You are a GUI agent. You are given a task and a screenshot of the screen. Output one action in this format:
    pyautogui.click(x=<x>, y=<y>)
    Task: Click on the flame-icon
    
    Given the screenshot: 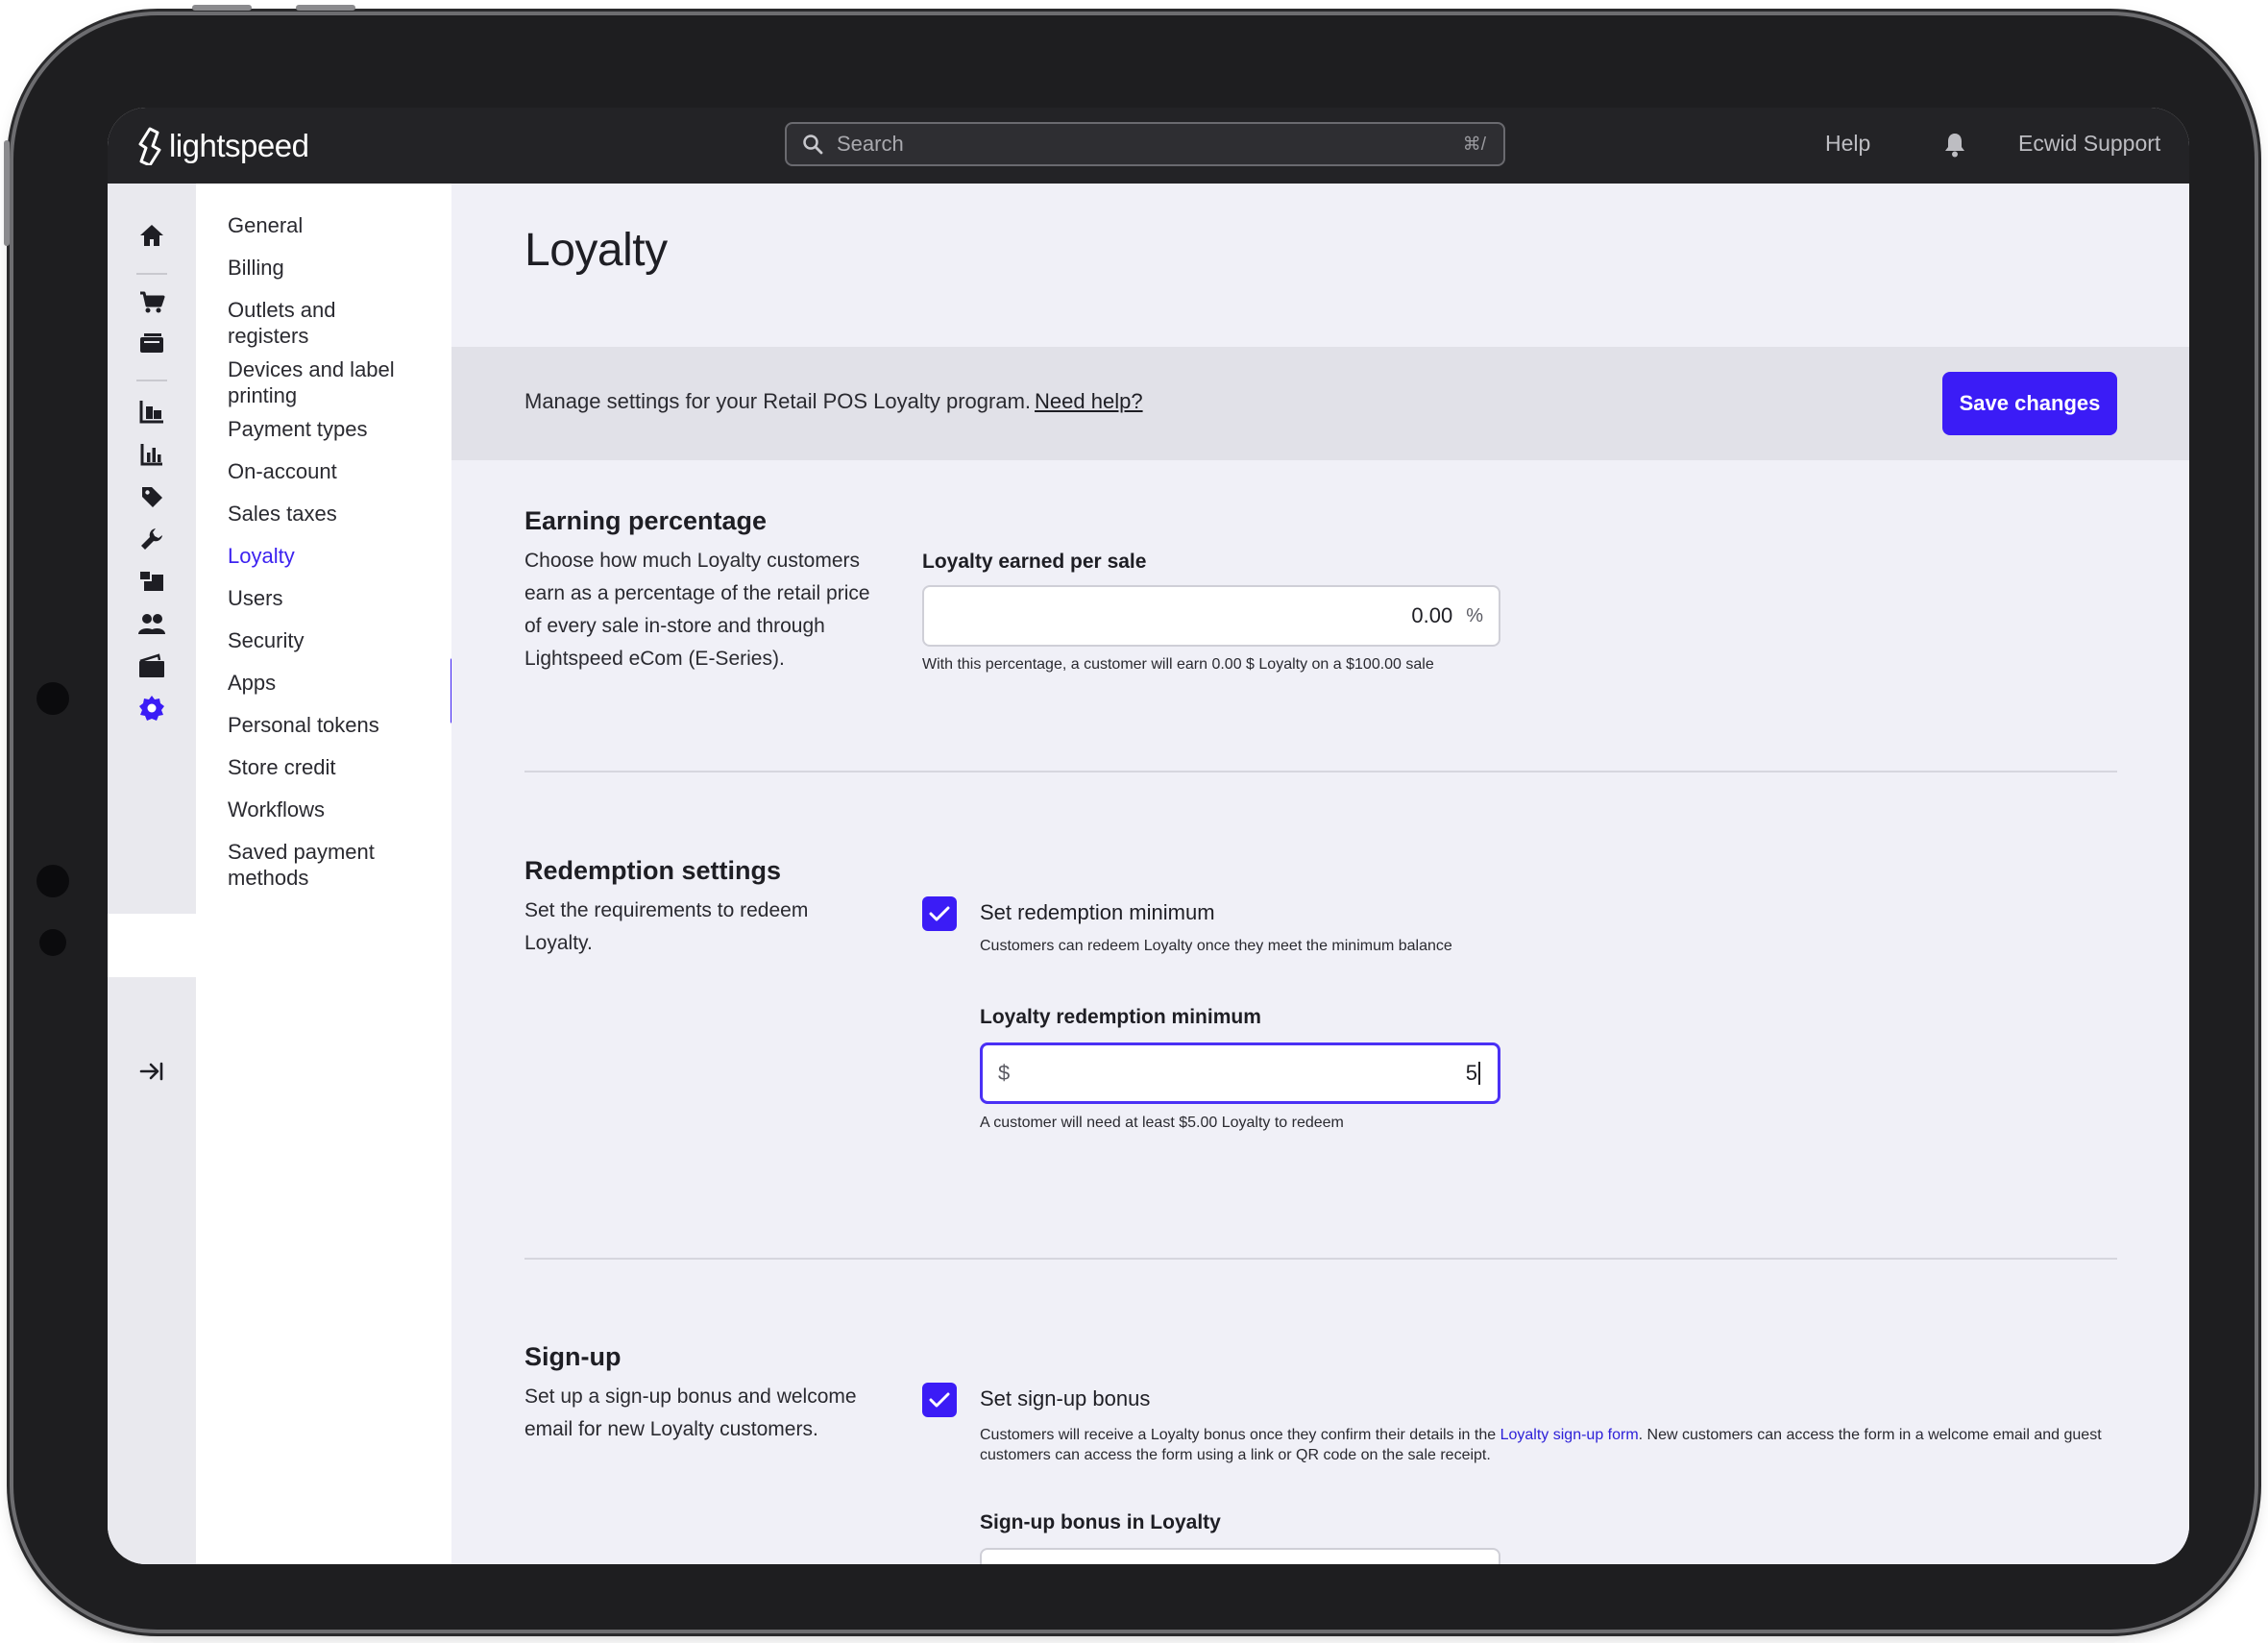 What is the action you would take?
    pyautogui.click(x=149, y=146)
    